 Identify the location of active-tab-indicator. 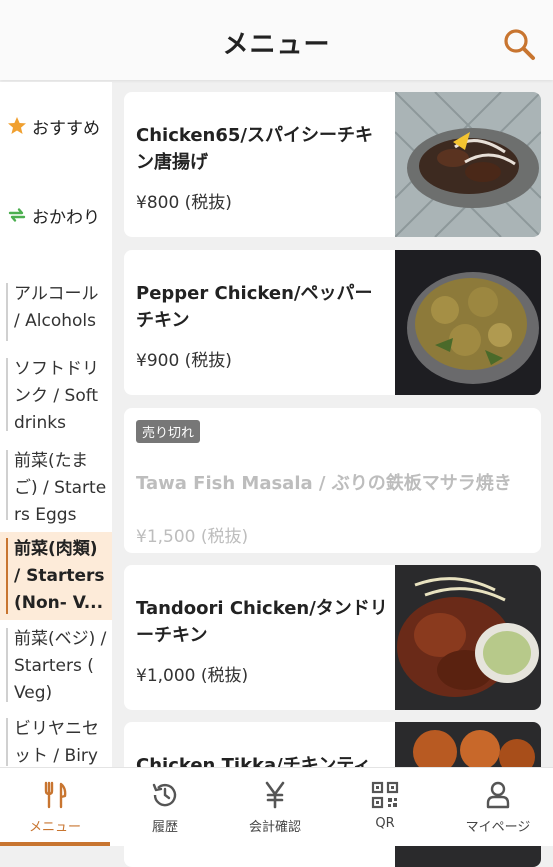
(55, 844).